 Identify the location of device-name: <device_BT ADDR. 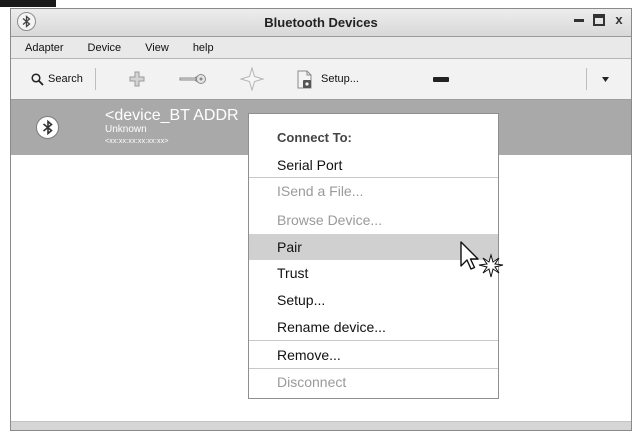
(172, 115).